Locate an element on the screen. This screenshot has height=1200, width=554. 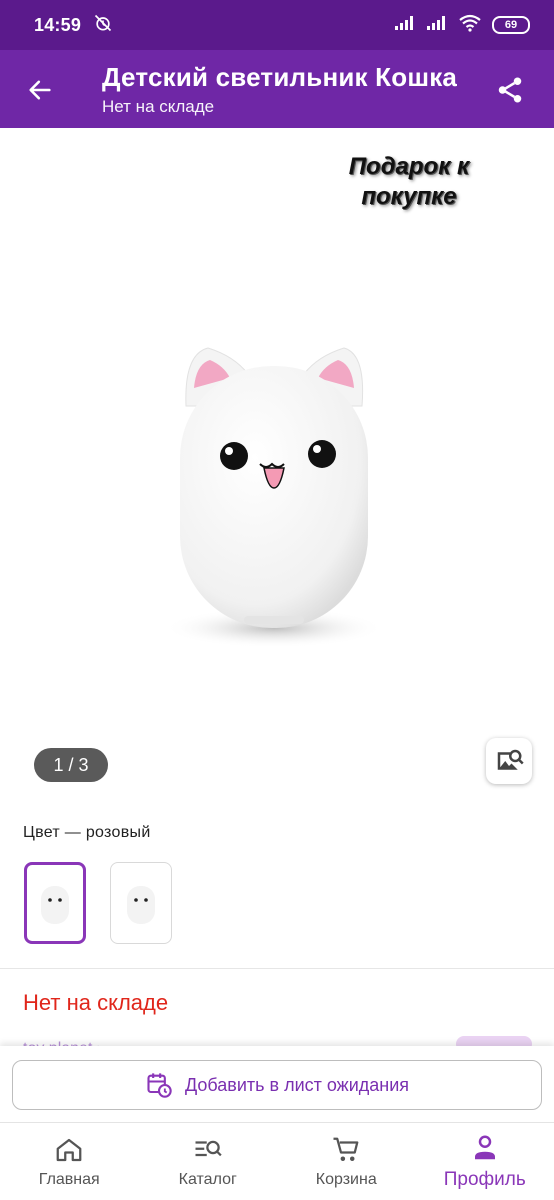
image-search-button is located at coordinates (509, 761).